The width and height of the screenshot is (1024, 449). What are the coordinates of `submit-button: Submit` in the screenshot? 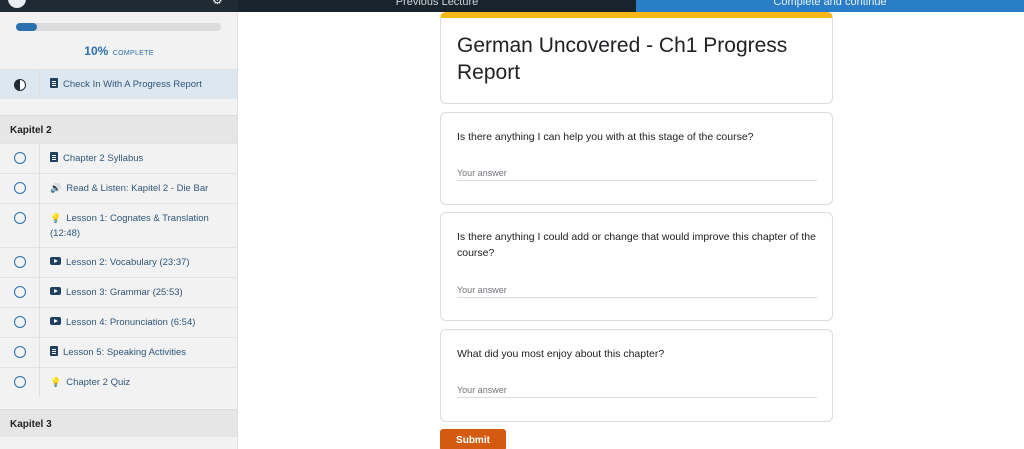 It's located at (473, 439).